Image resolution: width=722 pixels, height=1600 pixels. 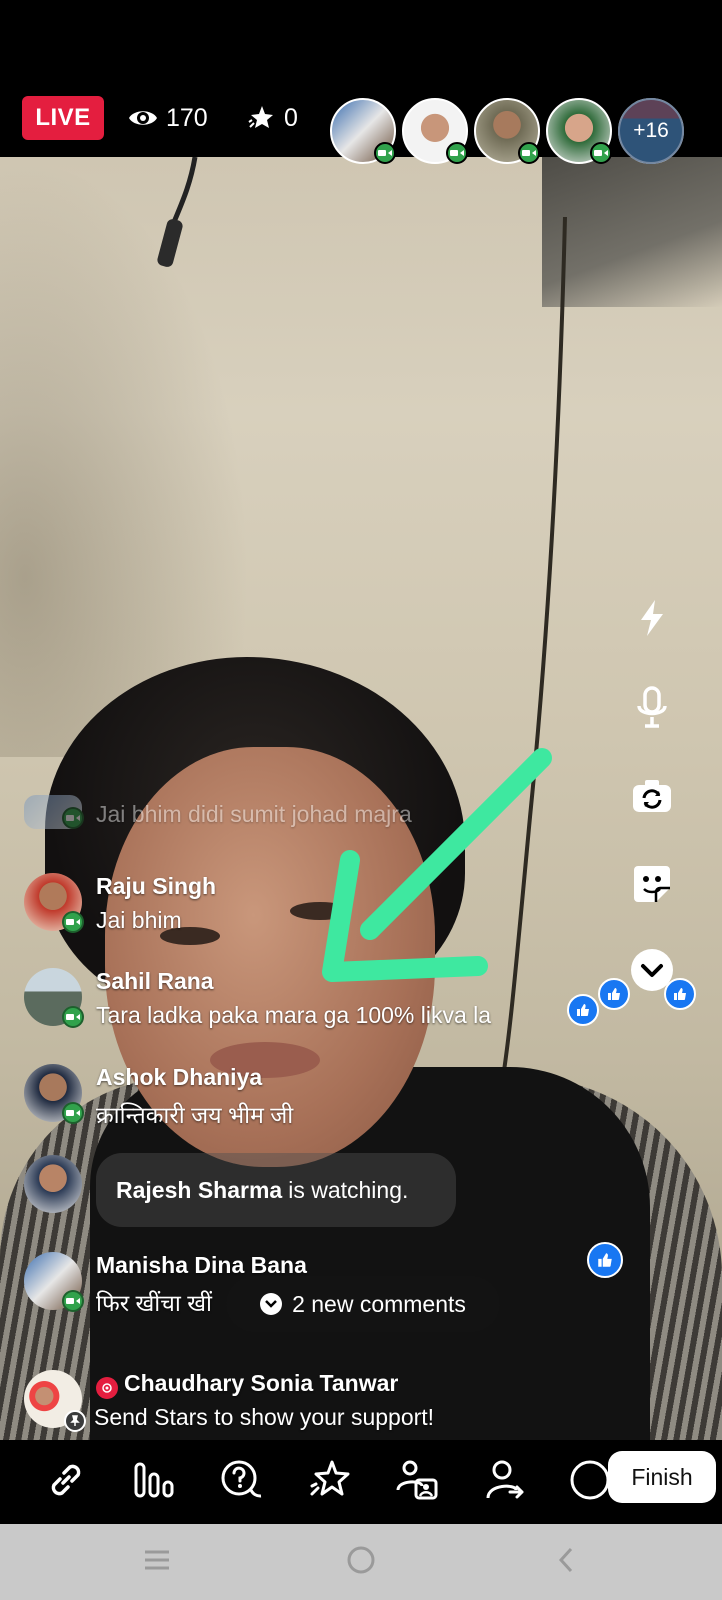 I want to click on commenter-name: Sahil Rana, so click(x=155, y=981).